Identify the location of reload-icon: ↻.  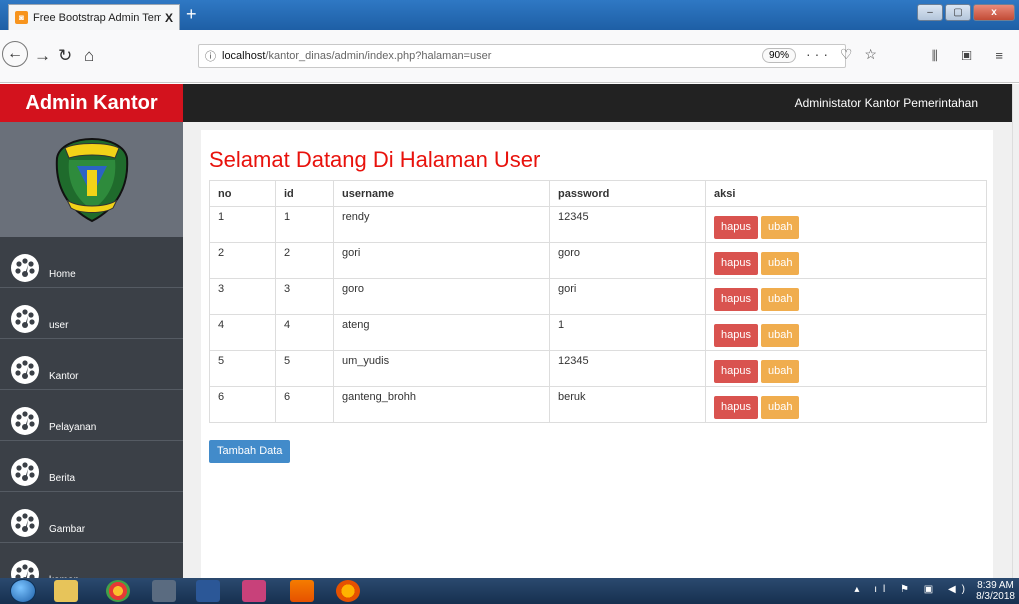
(65, 56).